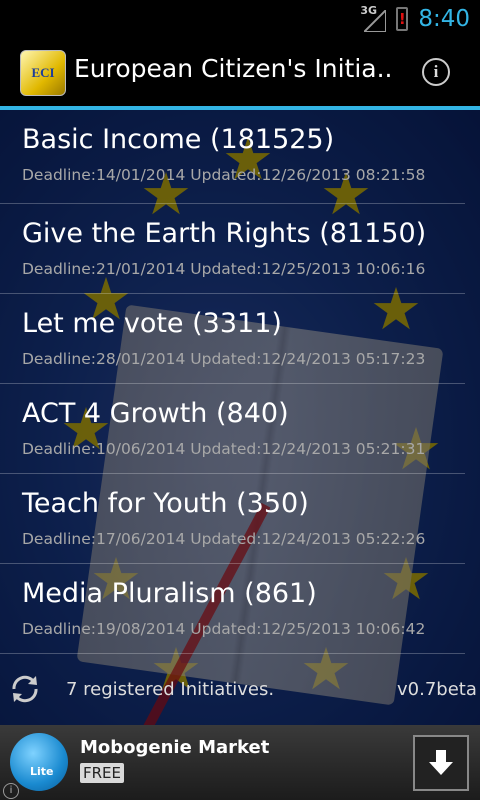 This screenshot has height=800, width=480. Describe the element at coordinates (25, 689) in the screenshot. I see `refresh-icon` at that location.